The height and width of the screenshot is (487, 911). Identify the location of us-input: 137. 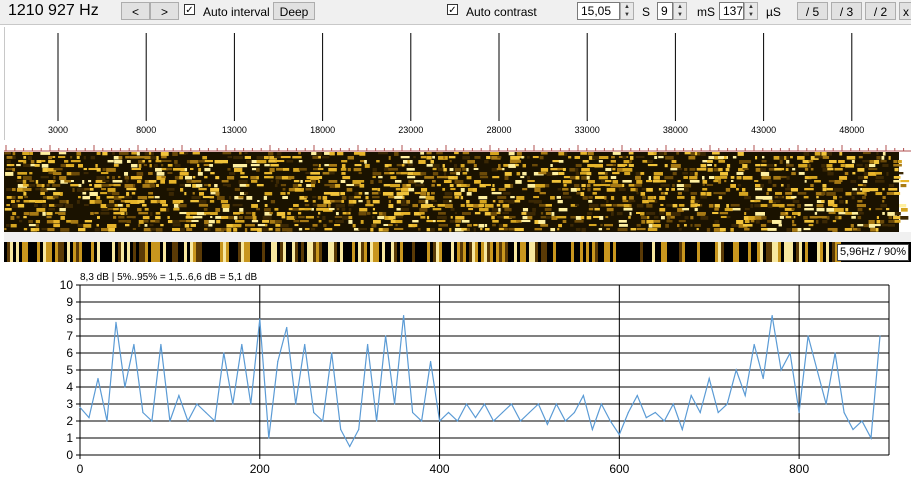
(731, 11).